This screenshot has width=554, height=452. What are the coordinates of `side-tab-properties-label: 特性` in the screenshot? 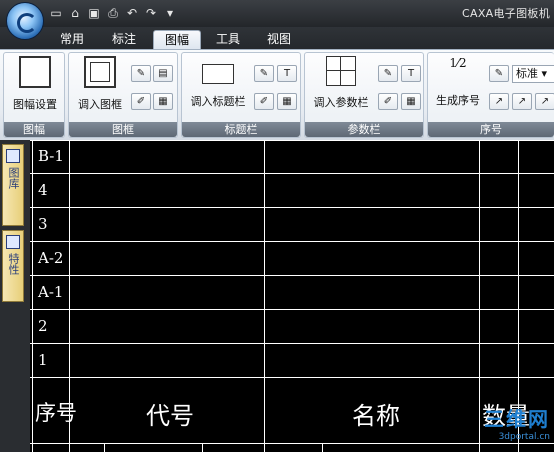 It's located at (13, 264).